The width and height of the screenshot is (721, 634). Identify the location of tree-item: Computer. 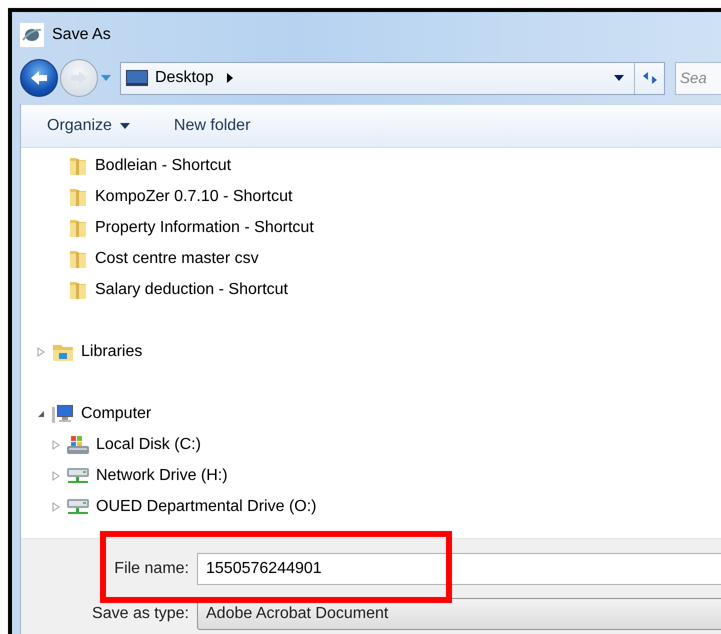
(116, 413).